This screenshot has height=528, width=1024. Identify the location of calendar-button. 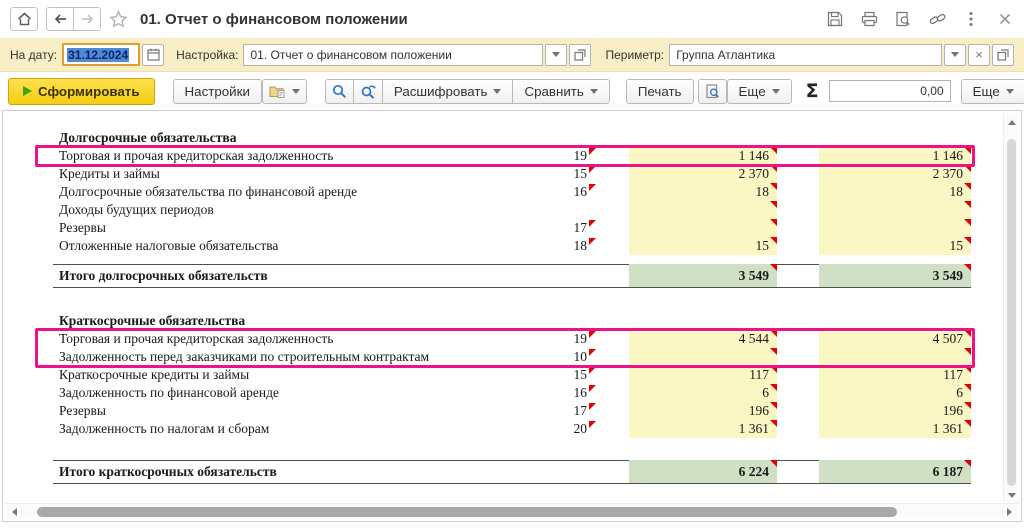
(153, 54).